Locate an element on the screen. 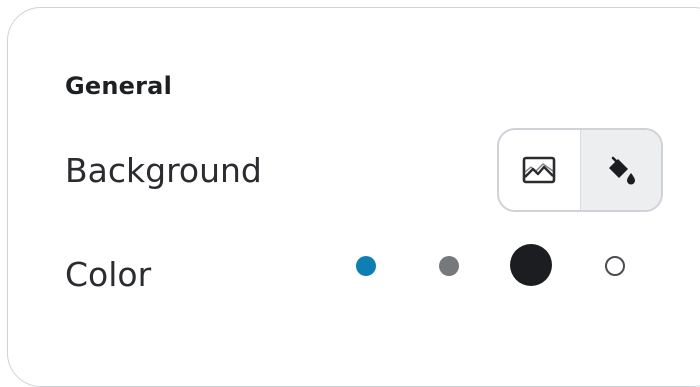 The width and height of the screenshot is (700, 387). background-image-button is located at coordinates (539, 170).